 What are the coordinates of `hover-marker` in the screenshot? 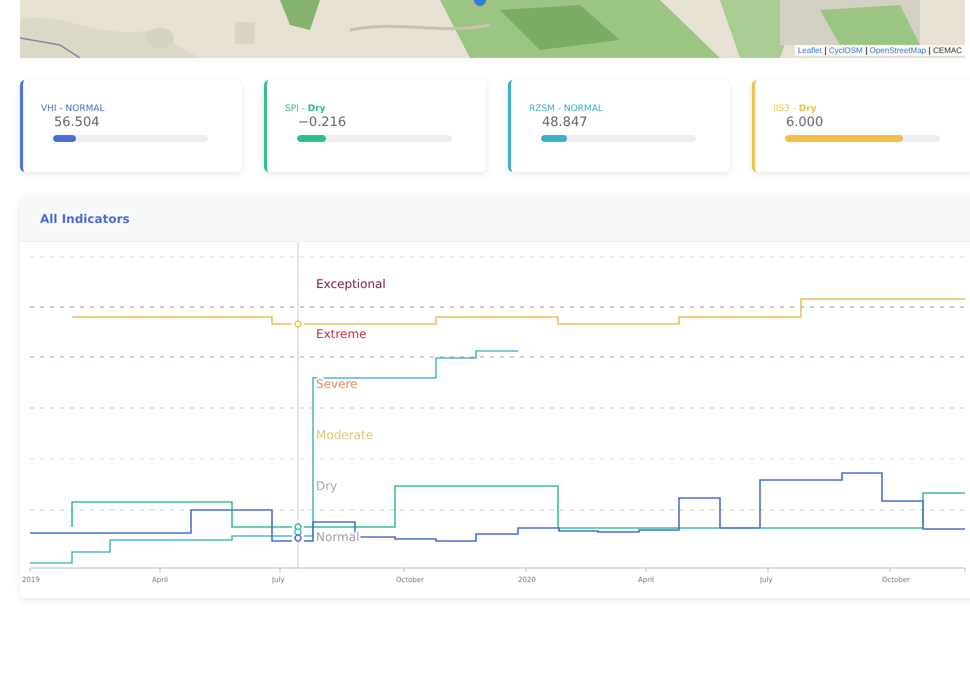 It's located at (298, 324).